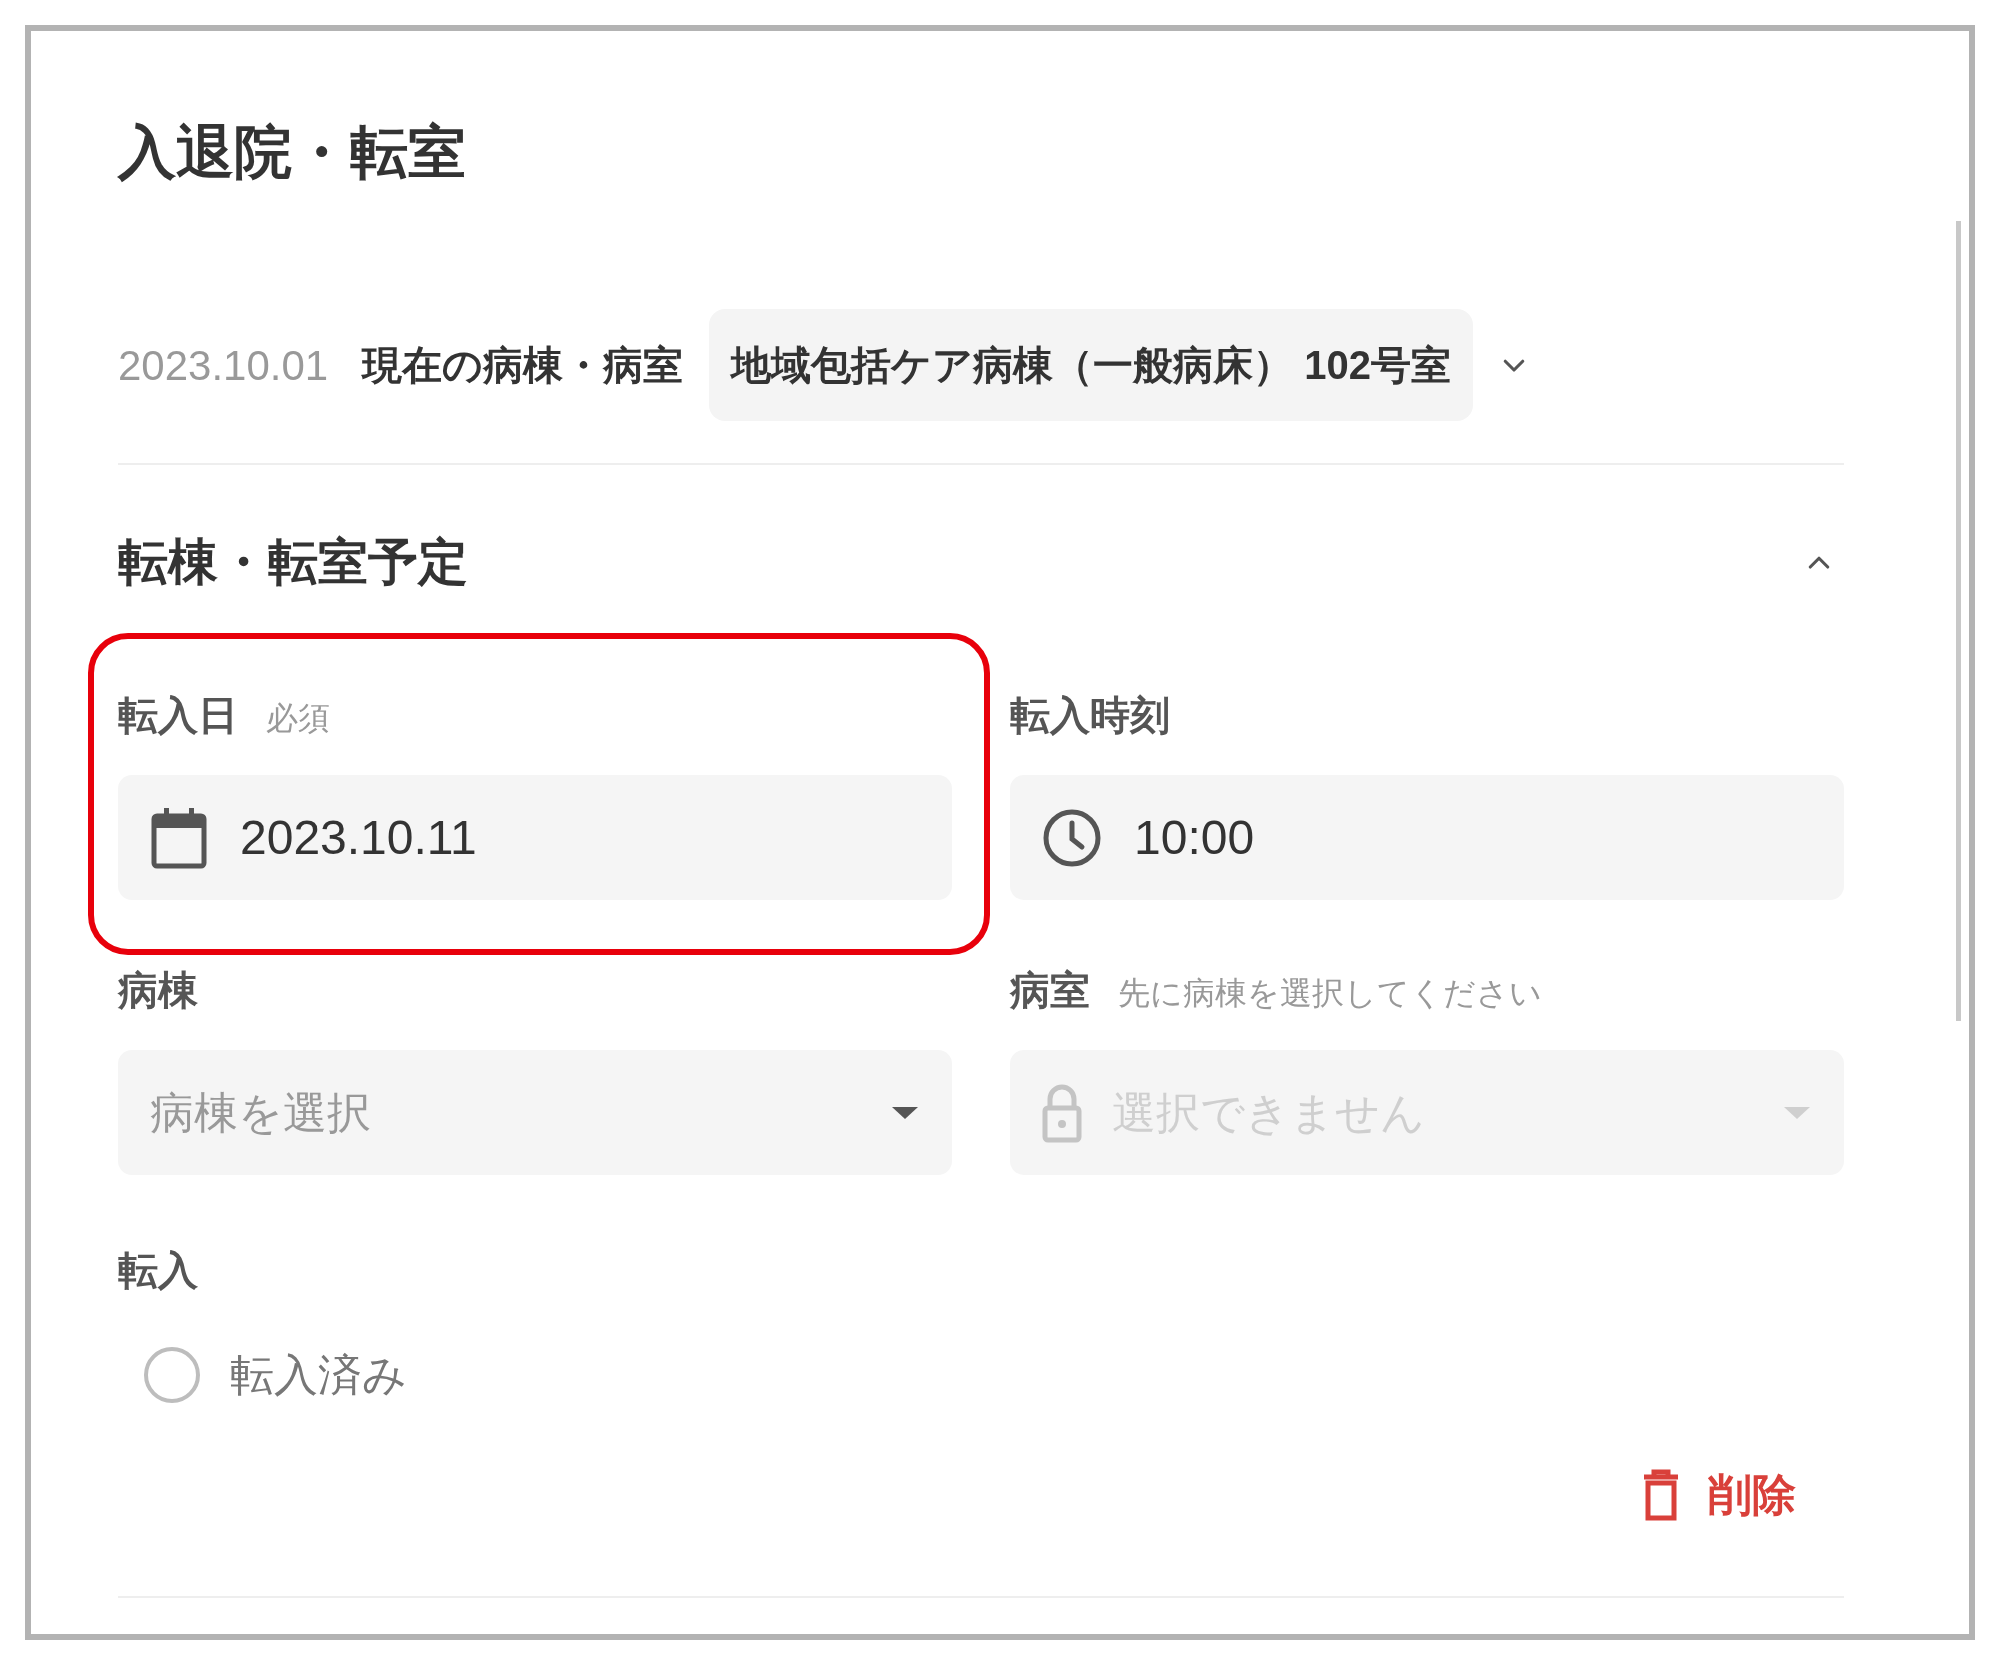 The image size is (2000, 1660). Describe the element at coordinates (994, 1375) in the screenshot. I see `radio-option: 転入済み` at that location.